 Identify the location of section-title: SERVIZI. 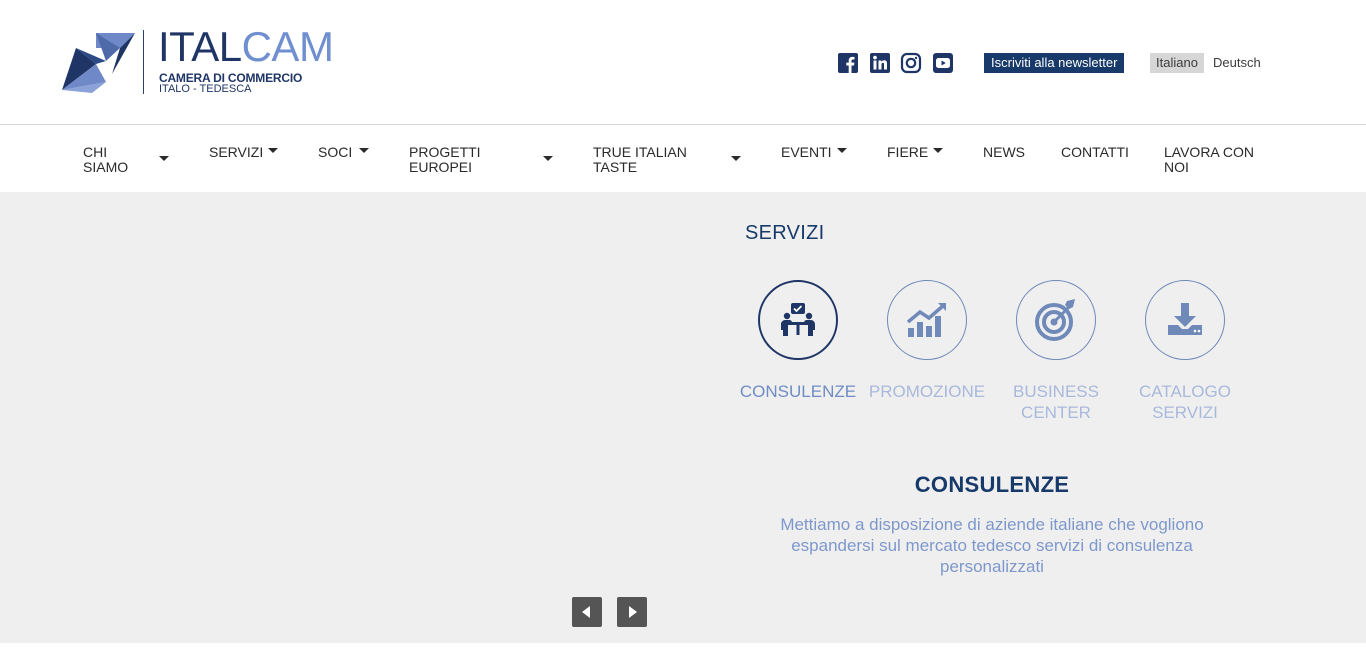
(785, 233).